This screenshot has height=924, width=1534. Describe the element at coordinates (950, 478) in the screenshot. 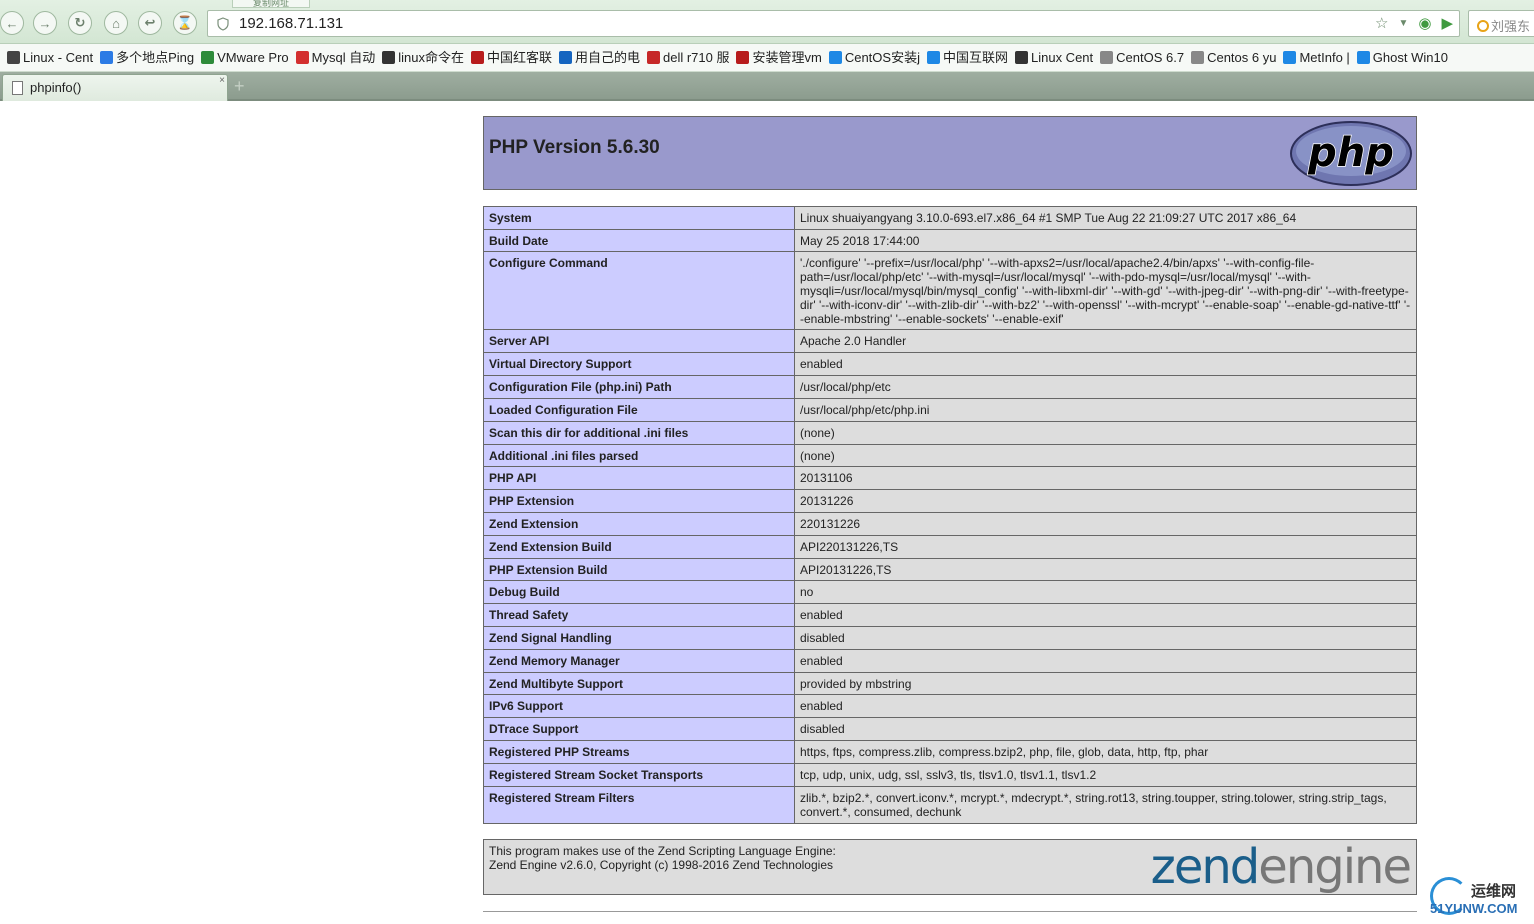

I see `table-row: PHP API 20131106` at that location.